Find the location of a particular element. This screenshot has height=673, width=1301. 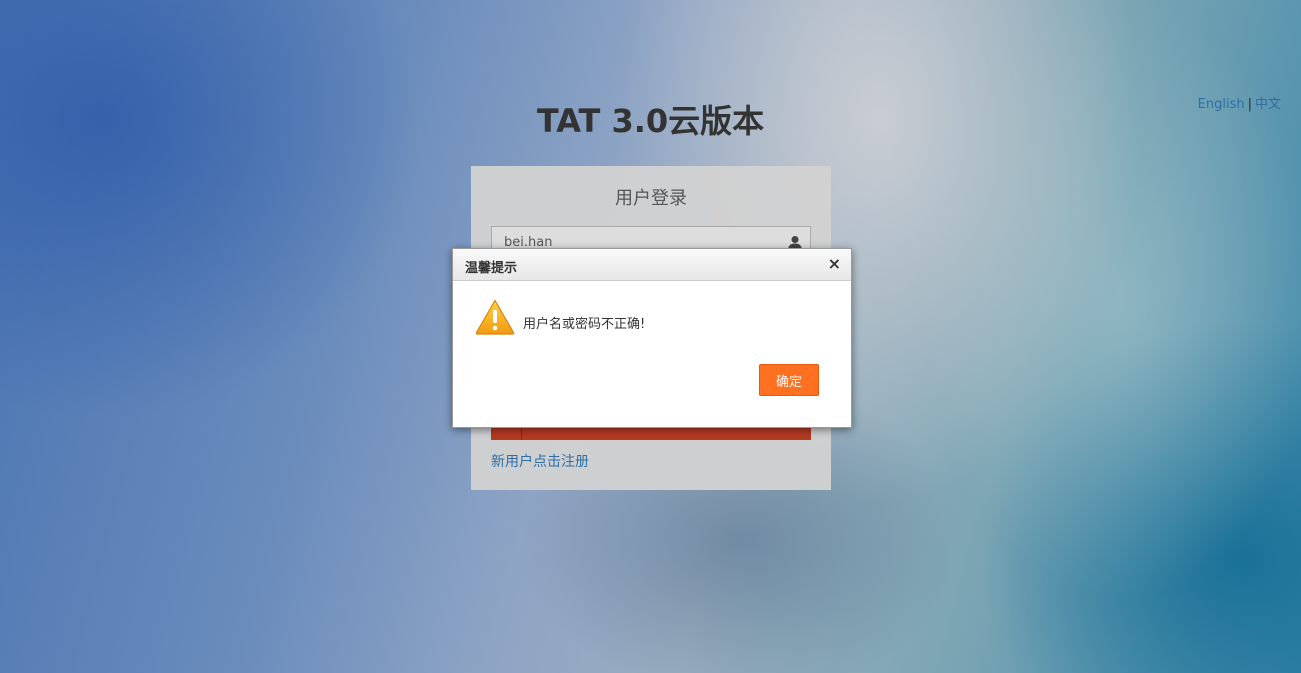

dialog-header: 温馨提示 × is located at coordinates (652, 265).